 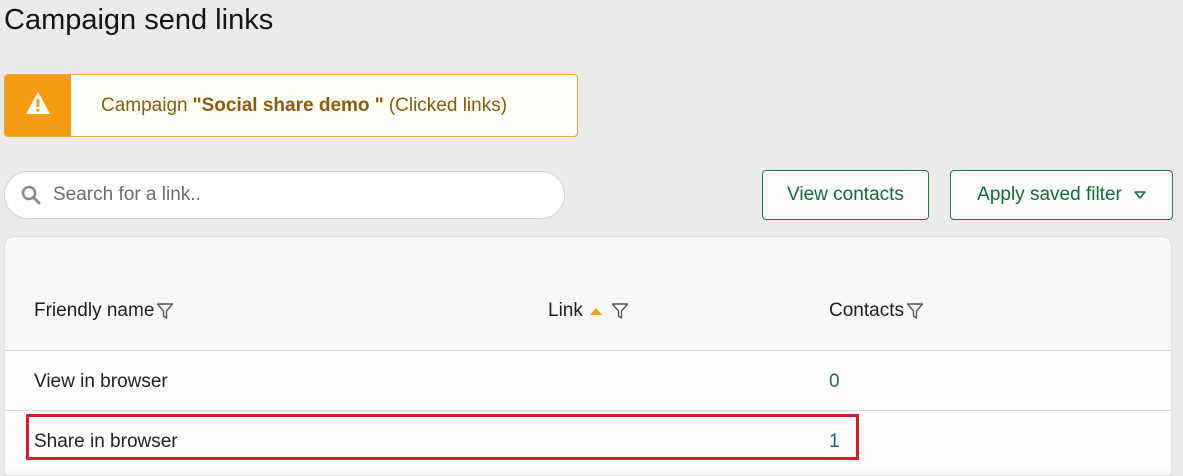 What do you see at coordinates (588, 311) in the screenshot?
I see `column-header-link: Link` at bounding box center [588, 311].